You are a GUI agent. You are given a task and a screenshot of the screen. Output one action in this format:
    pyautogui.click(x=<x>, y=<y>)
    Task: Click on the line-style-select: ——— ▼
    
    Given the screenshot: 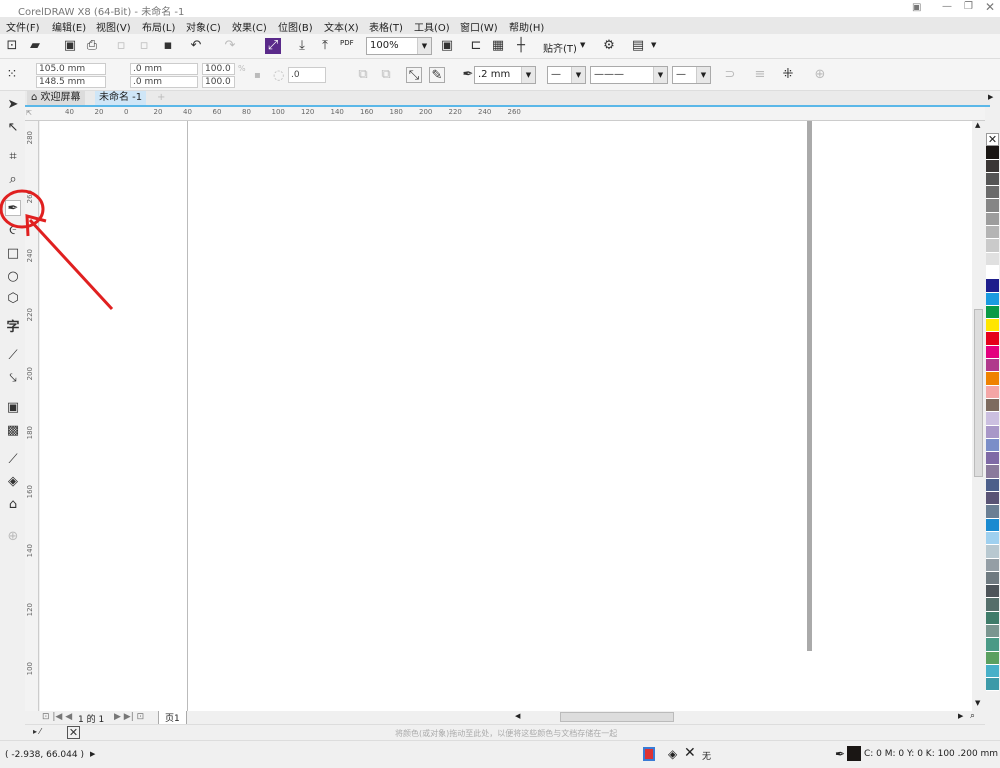 What is the action you would take?
    pyautogui.click(x=629, y=75)
    